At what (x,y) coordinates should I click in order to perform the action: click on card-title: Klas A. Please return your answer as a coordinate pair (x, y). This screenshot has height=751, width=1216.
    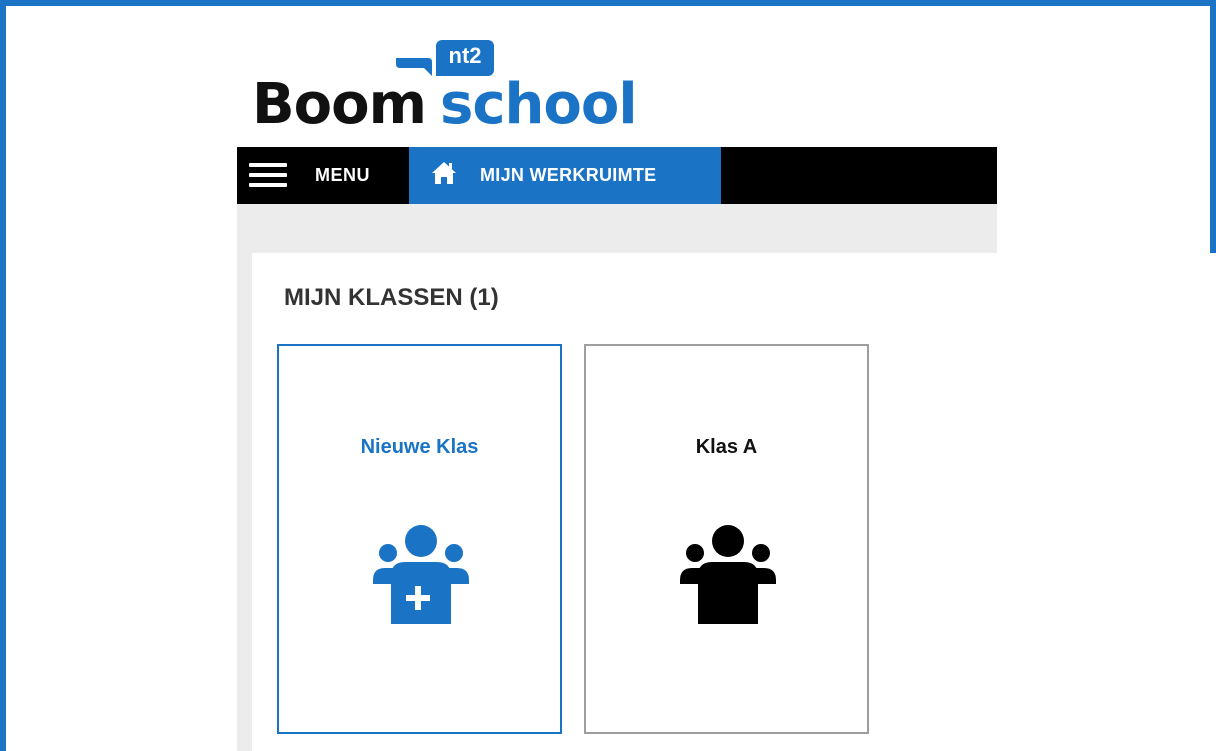
    Looking at the image, I should click on (726, 447).